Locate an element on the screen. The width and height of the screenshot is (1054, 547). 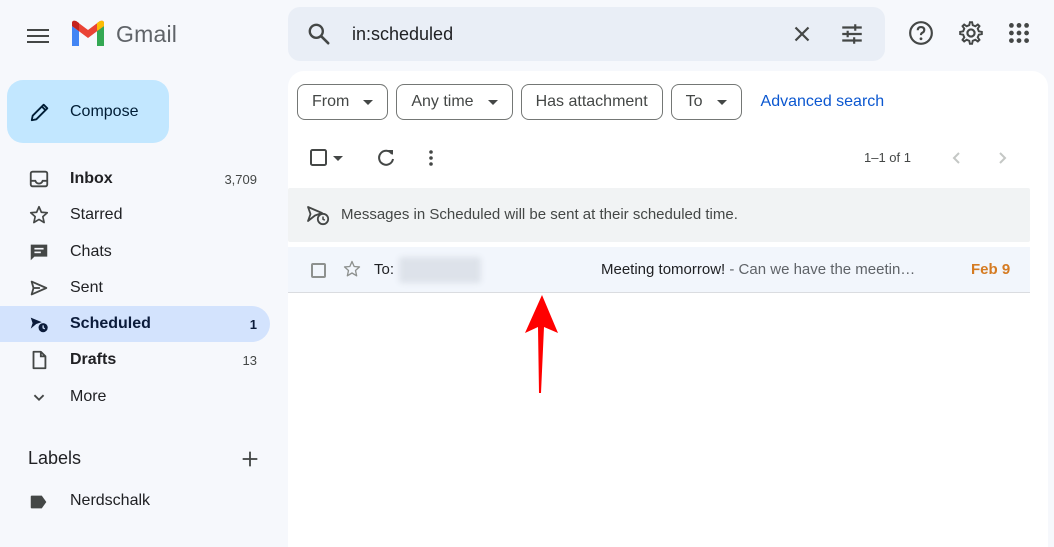
compose-button: Compose is located at coordinates (88, 111).